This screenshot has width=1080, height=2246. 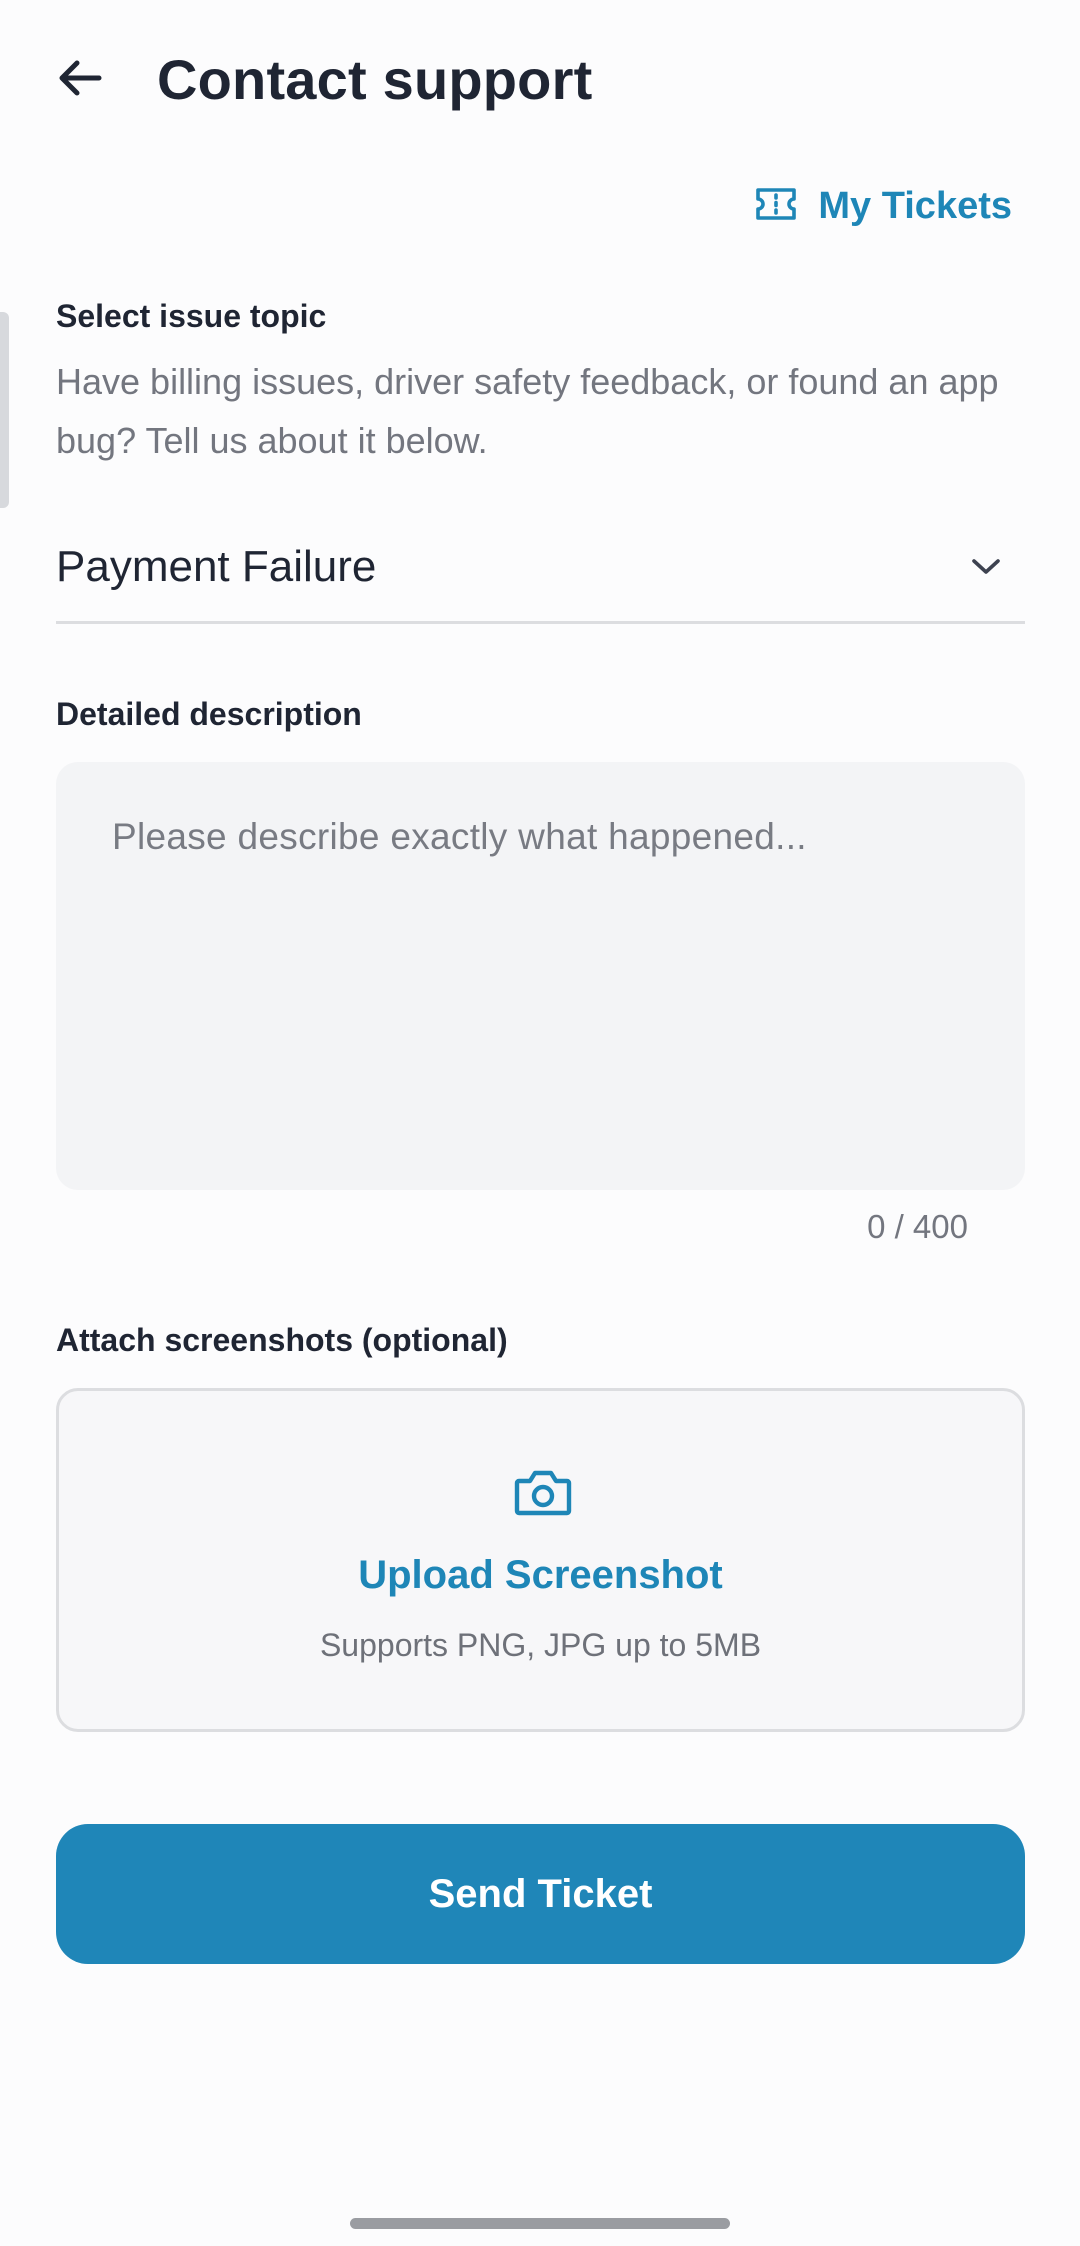 I want to click on arrow-left-icon, so click(x=80, y=80).